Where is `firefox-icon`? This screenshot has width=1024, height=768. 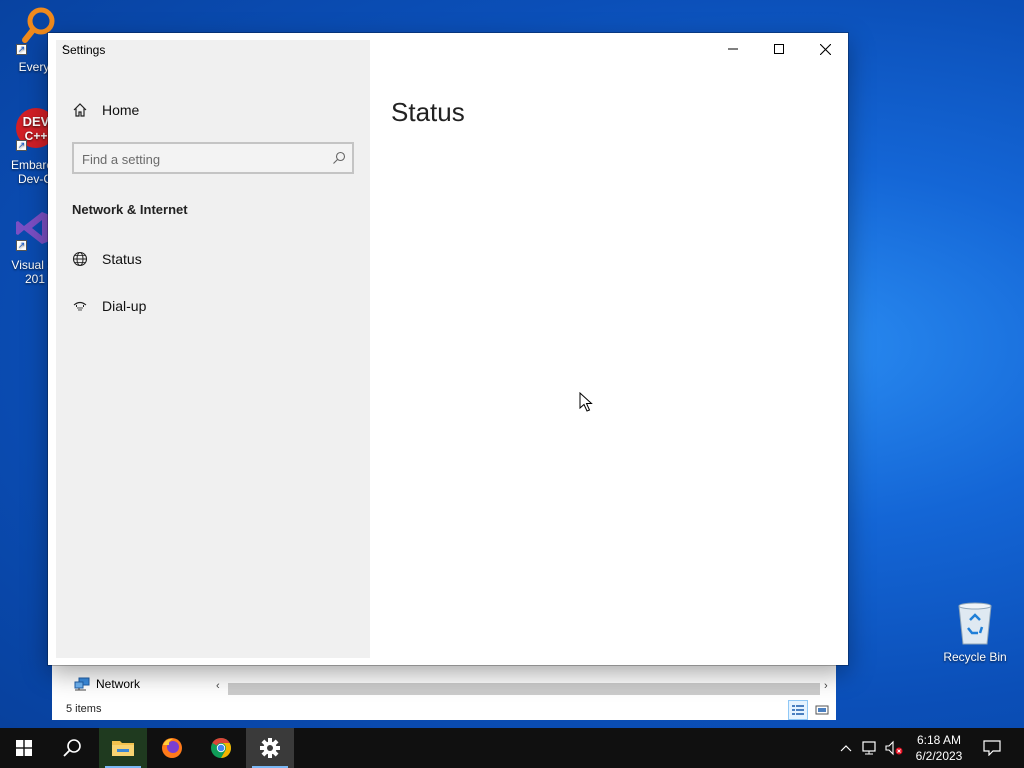 firefox-icon is located at coordinates (172, 748).